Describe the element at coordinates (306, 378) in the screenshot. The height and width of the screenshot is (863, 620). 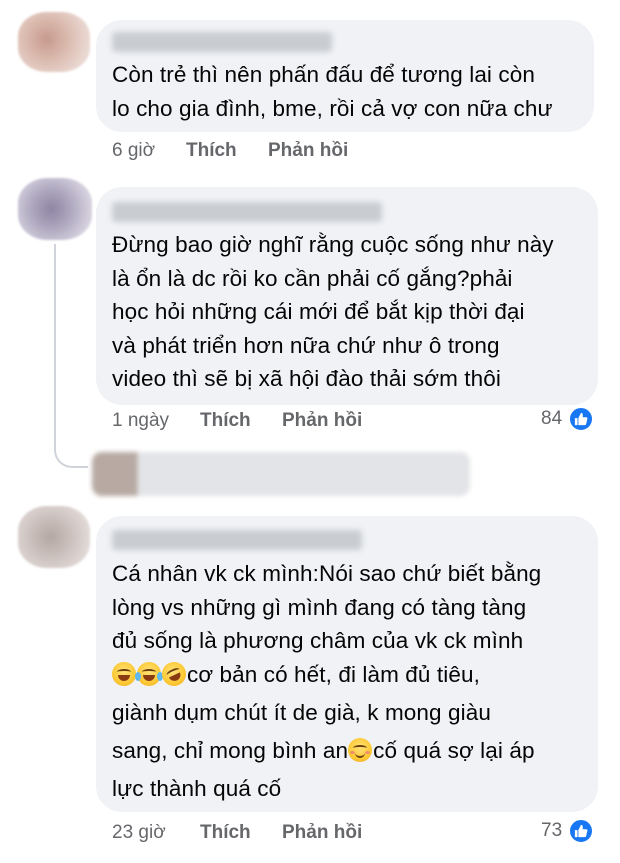
I see `comment-line: video thì sẽ bị xã hội đào thải sớm thôi` at that location.